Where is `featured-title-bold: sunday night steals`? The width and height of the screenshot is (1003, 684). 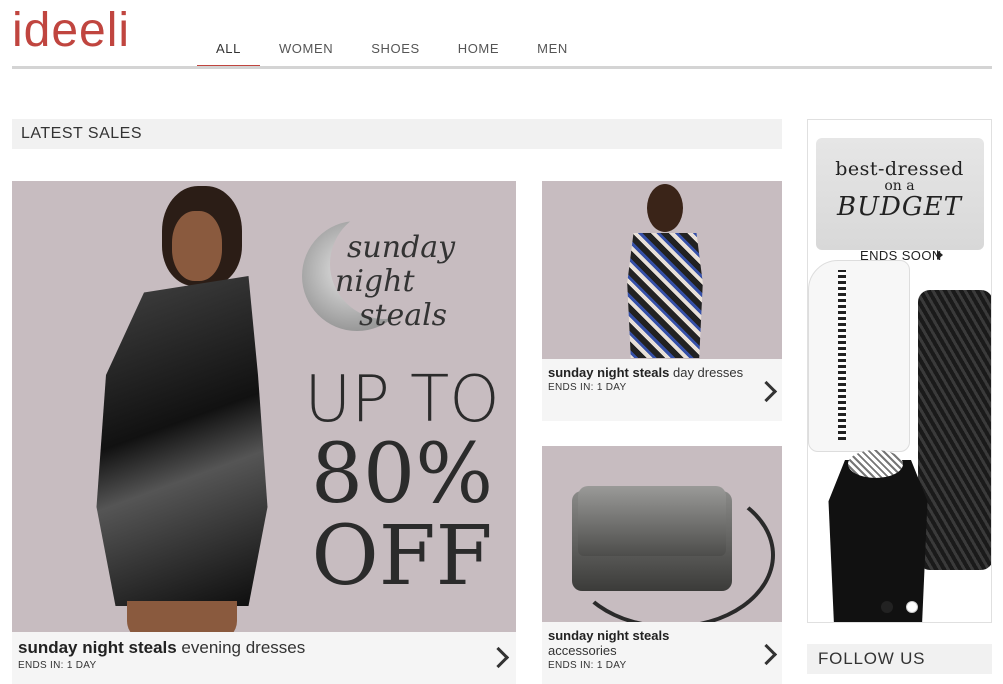
featured-title-bold: sunday night steals is located at coordinates (97, 647).